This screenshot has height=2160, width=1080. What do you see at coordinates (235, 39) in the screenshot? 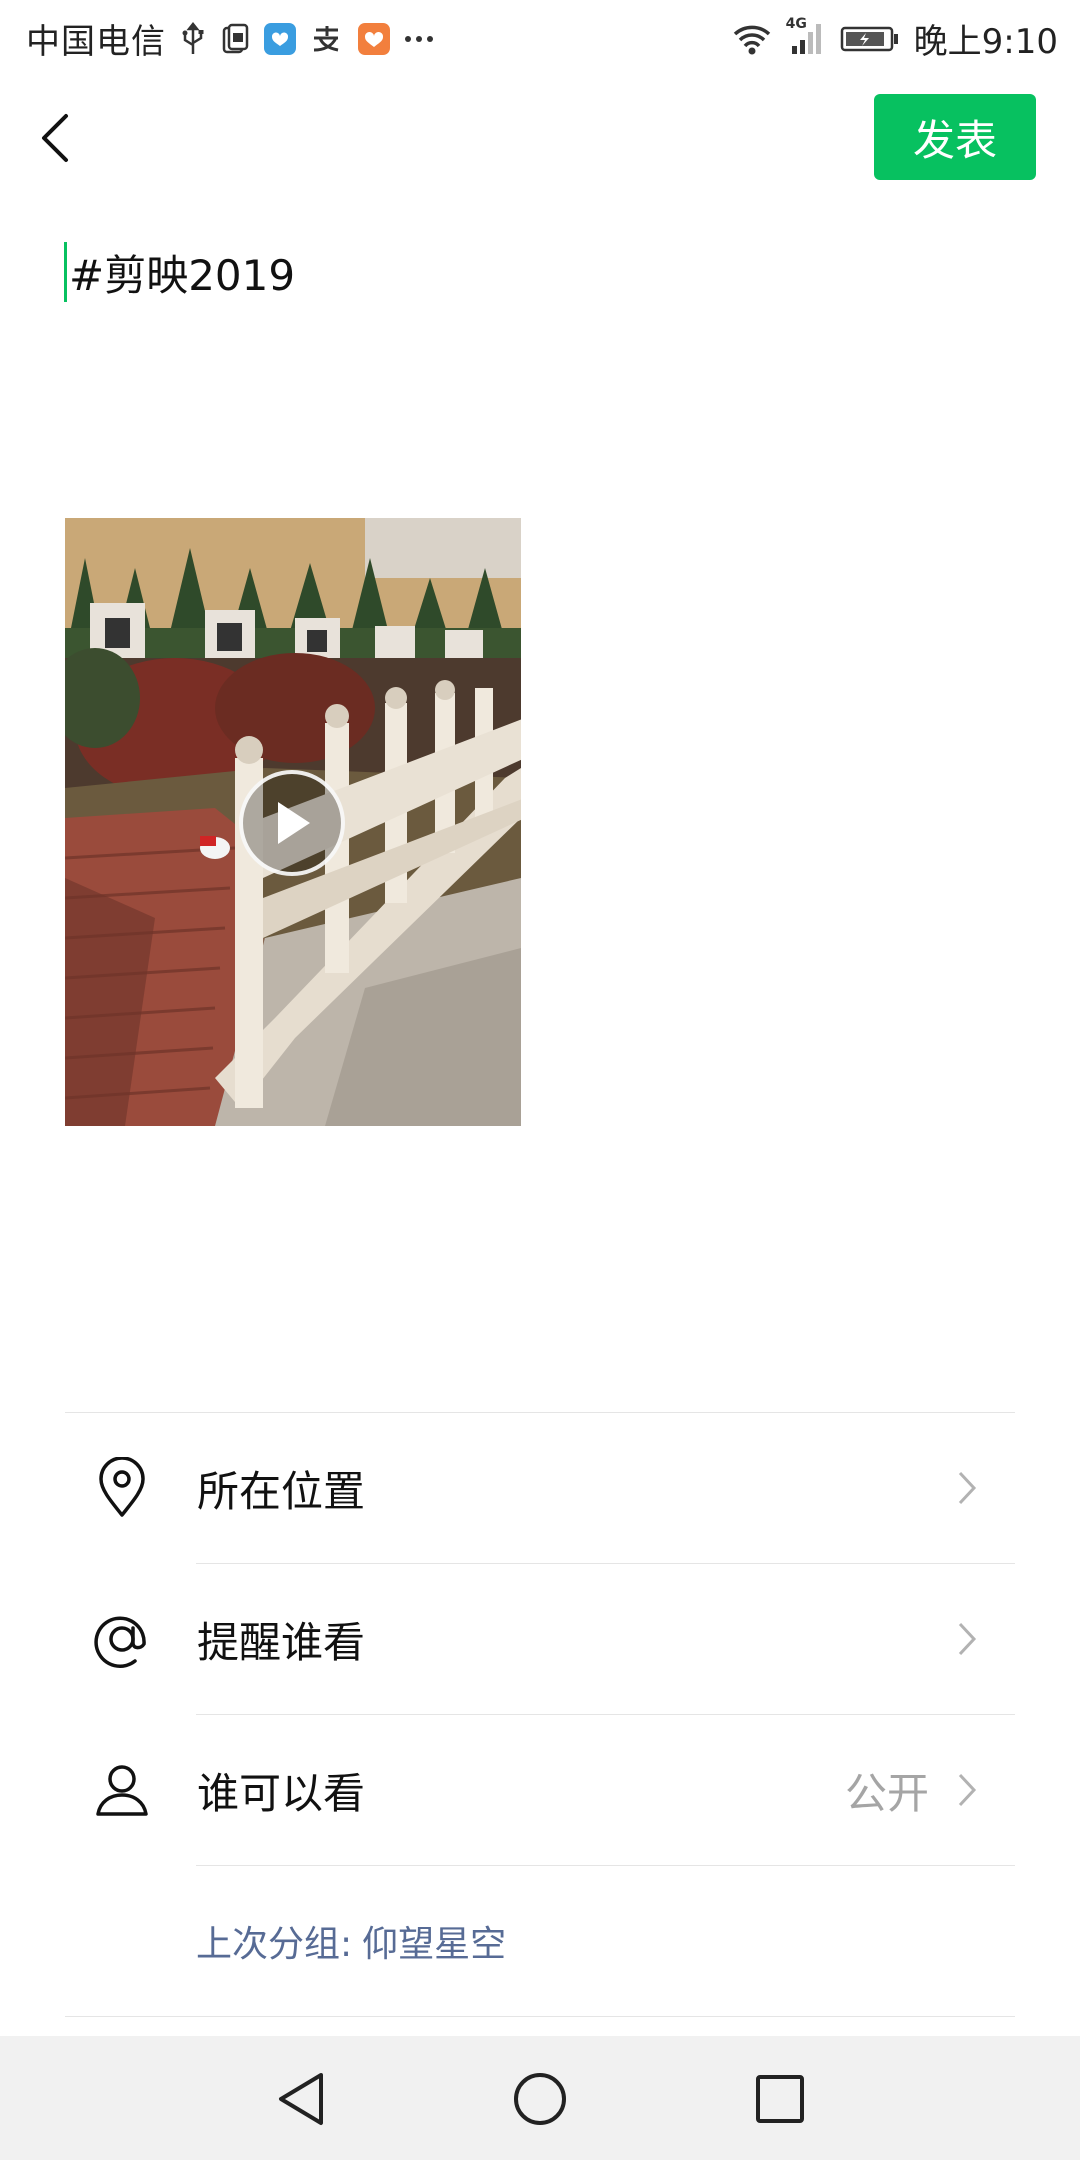
I see `sim-icon` at bounding box center [235, 39].